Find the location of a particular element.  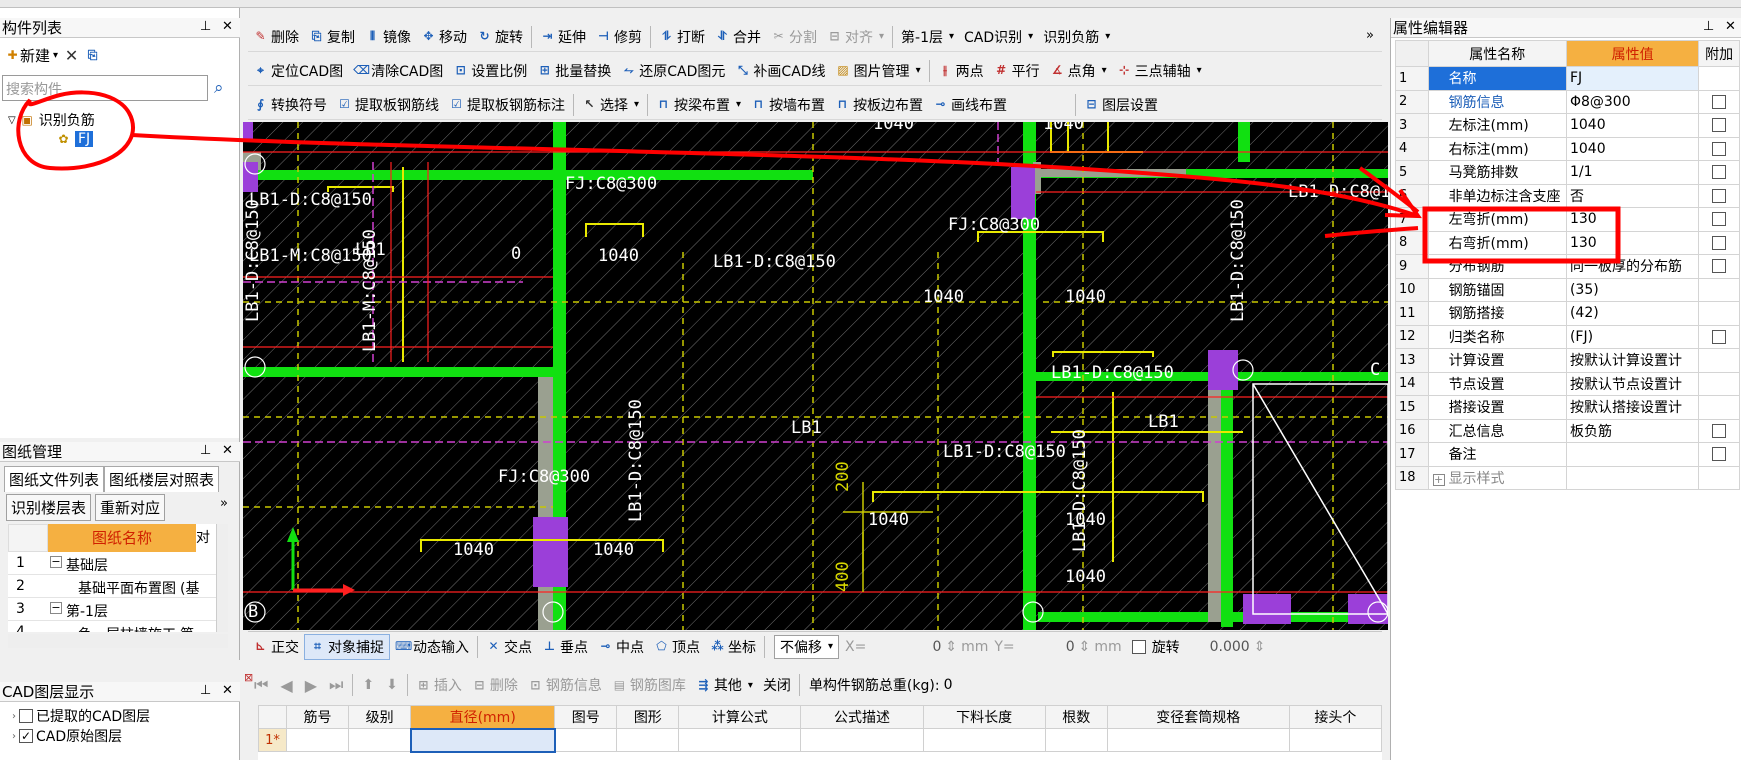

image-mgmt-button: ▨ 图片管理 is located at coordinates (878, 71).